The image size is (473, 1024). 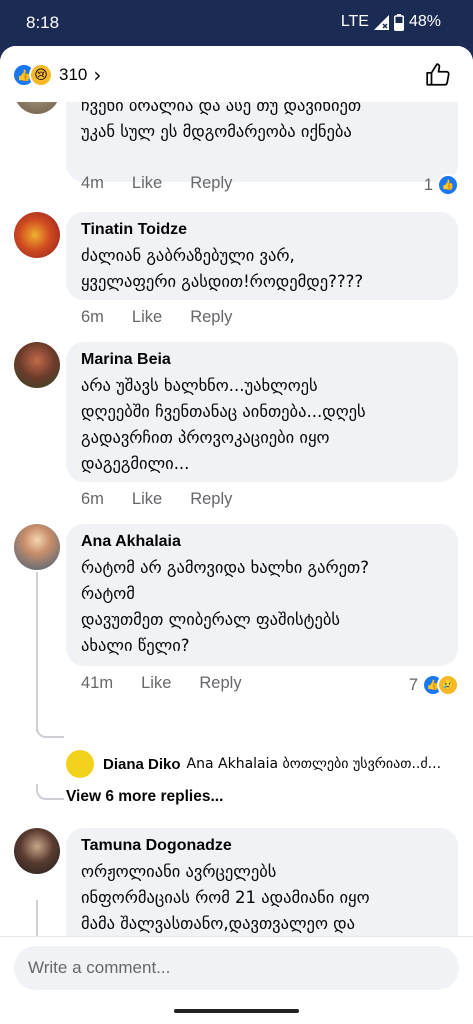 What do you see at coordinates (92, 183) in the screenshot?
I see `comment-time: 4m` at bounding box center [92, 183].